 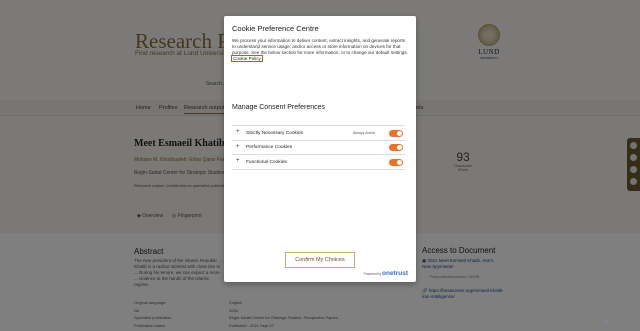 I want to click on always-active-label: Always Active, so click(x=363, y=133).